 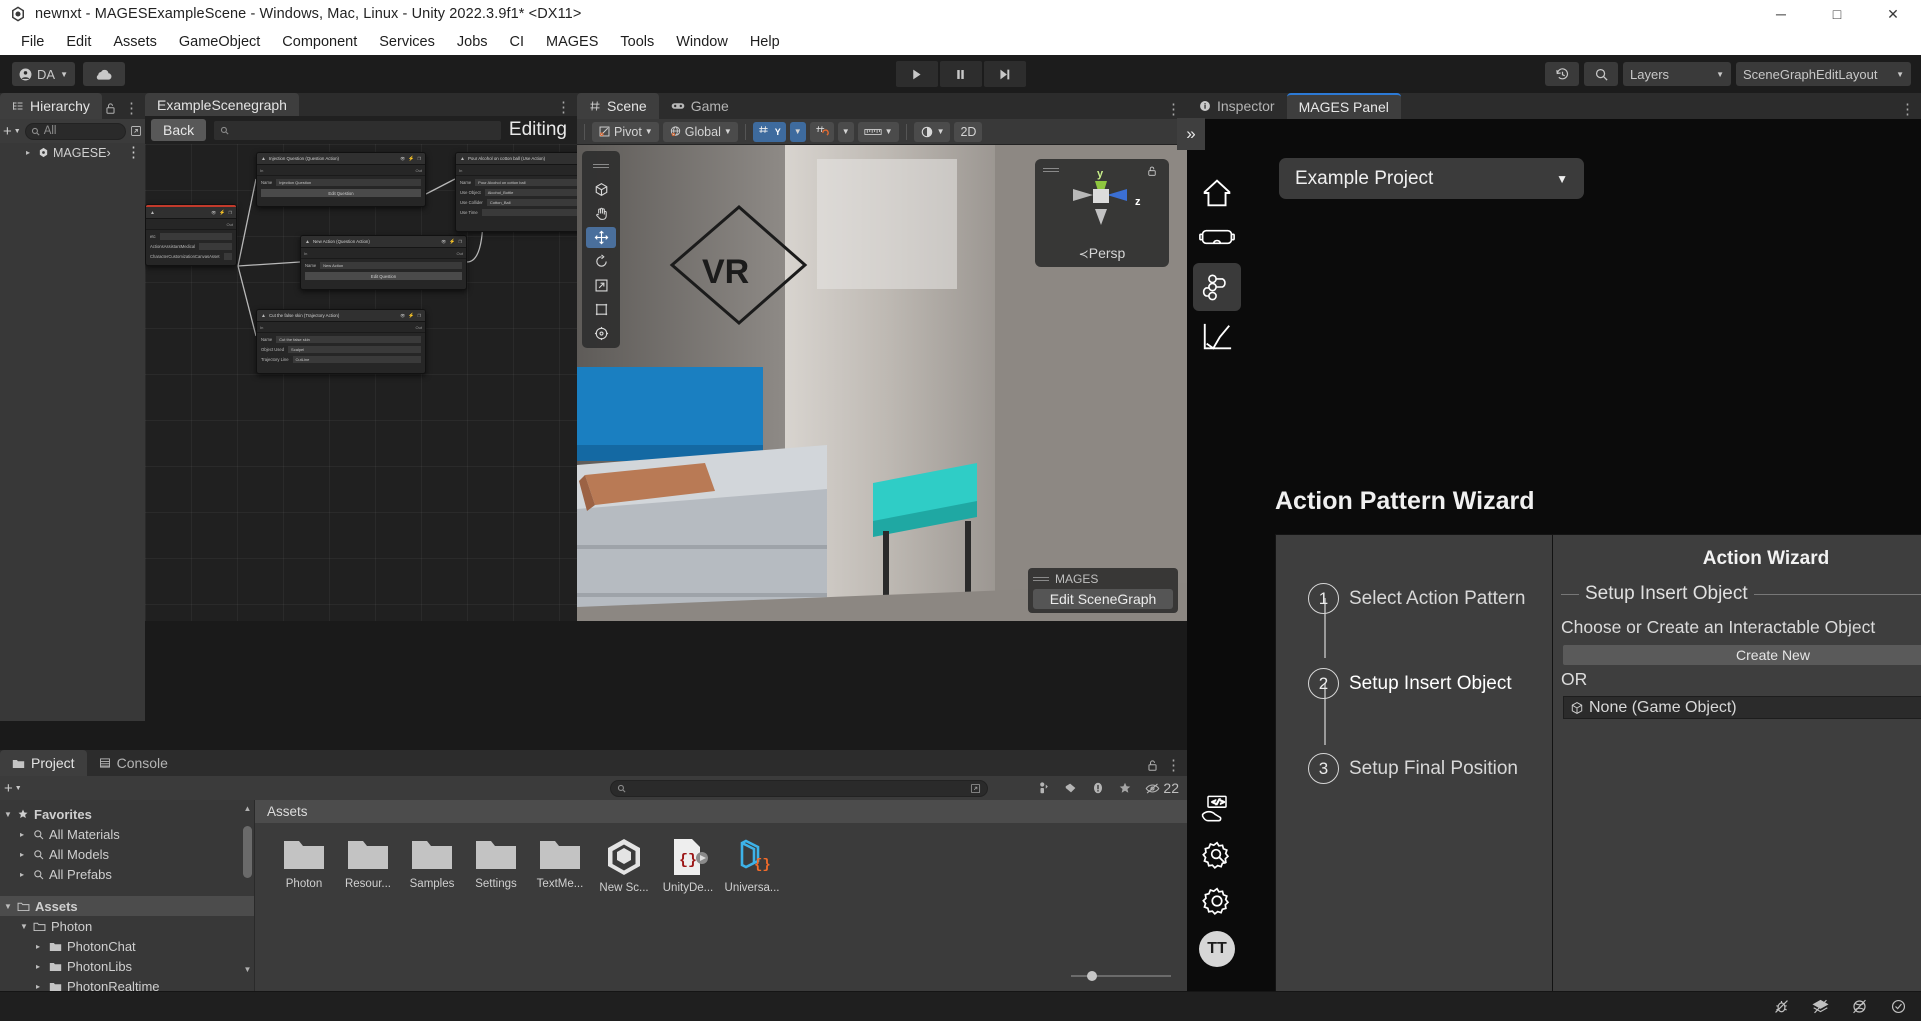 What do you see at coordinates (700, 131) in the screenshot?
I see `global-dropdown: Global ▼` at bounding box center [700, 131].